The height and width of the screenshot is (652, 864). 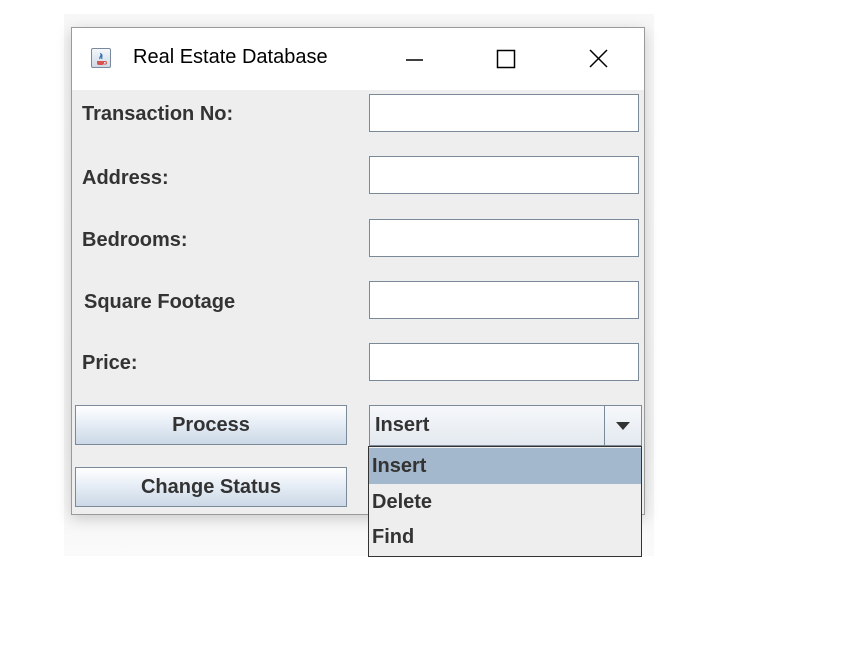 I want to click on price-field, so click(x=504, y=362).